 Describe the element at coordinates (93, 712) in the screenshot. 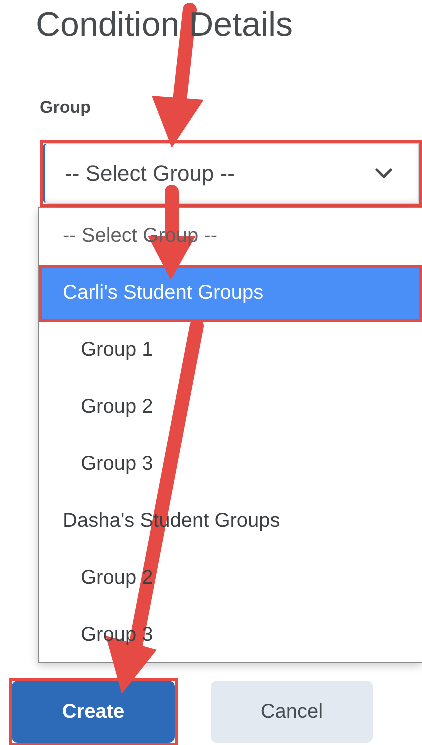

I see `create-button: Create` at that location.